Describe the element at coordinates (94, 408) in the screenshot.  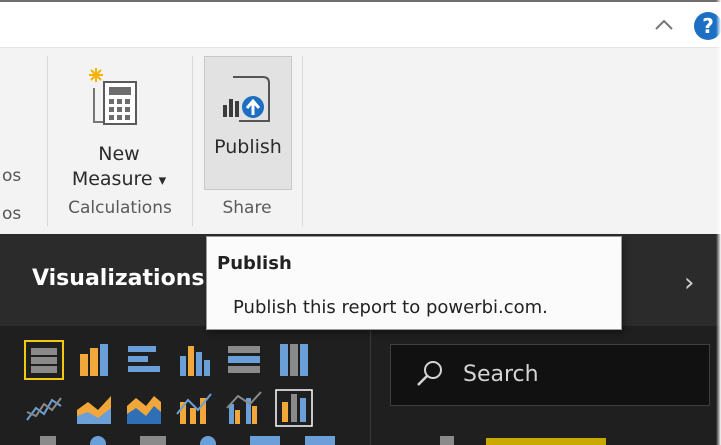
I see `area-chart-icon` at that location.